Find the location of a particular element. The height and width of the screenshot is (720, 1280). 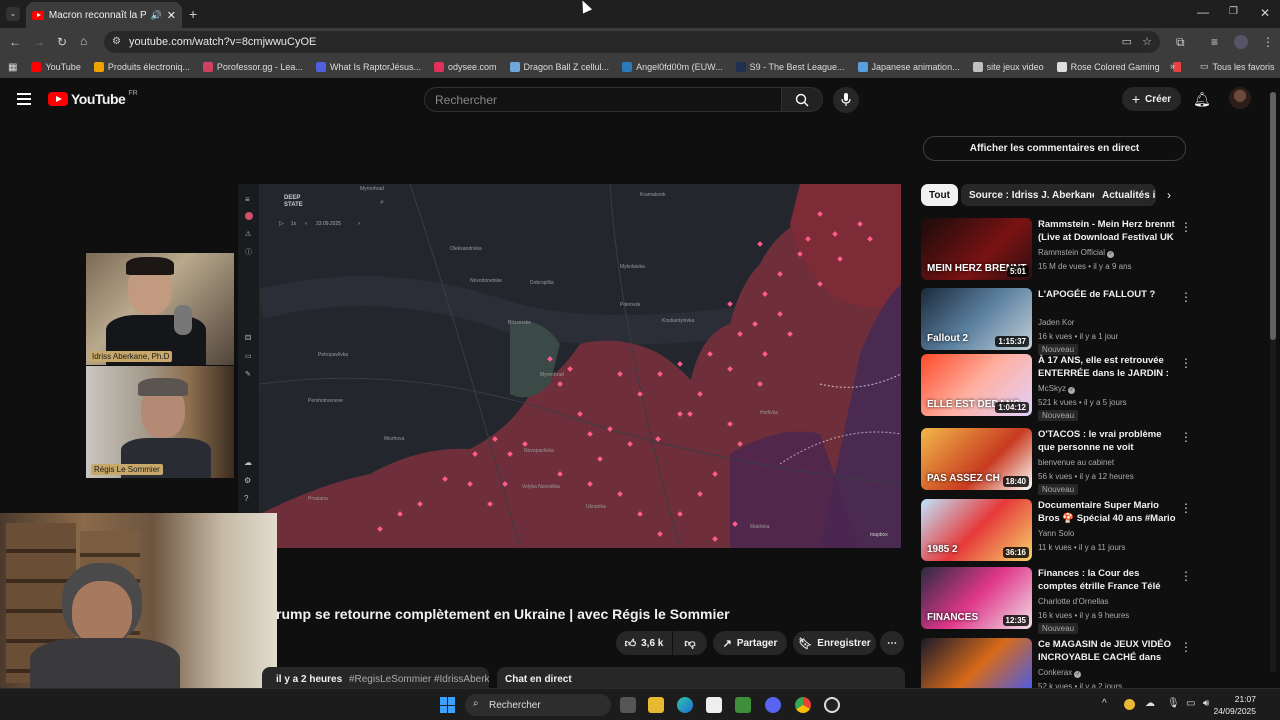

chip-all: Tout is located at coordinates (939, 195).